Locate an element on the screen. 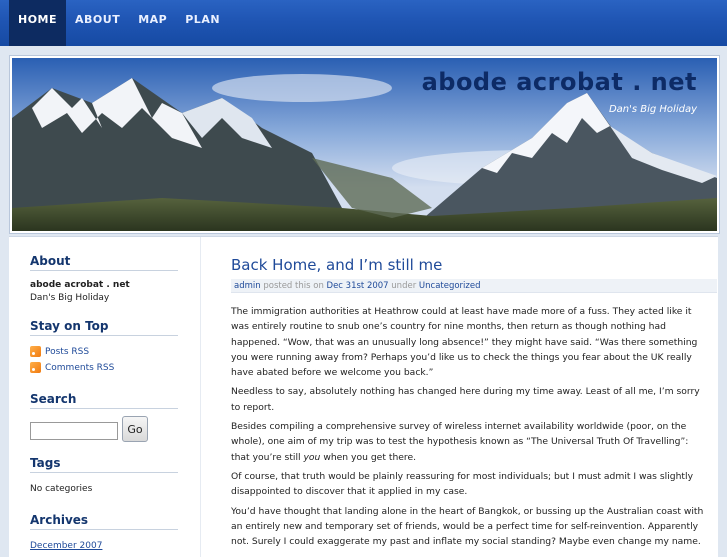  comments-rss-row: Comments RSS is located at coordinates (72, 367).